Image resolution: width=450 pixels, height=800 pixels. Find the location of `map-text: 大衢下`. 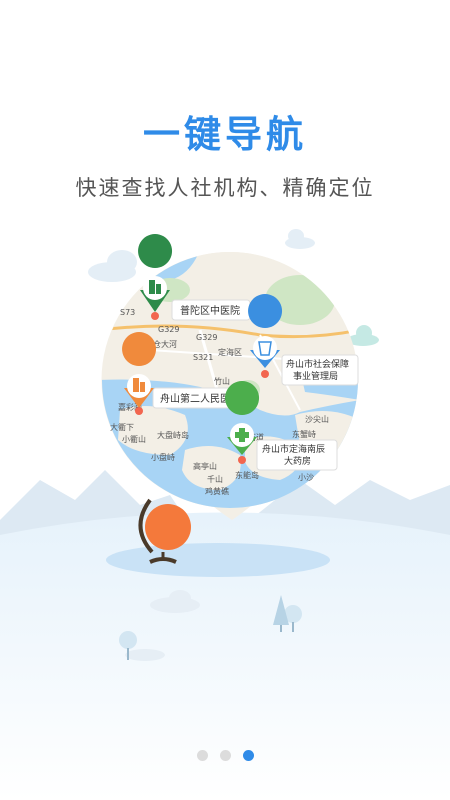

map-text: 大衢下 is located at coordinates (122, 427).